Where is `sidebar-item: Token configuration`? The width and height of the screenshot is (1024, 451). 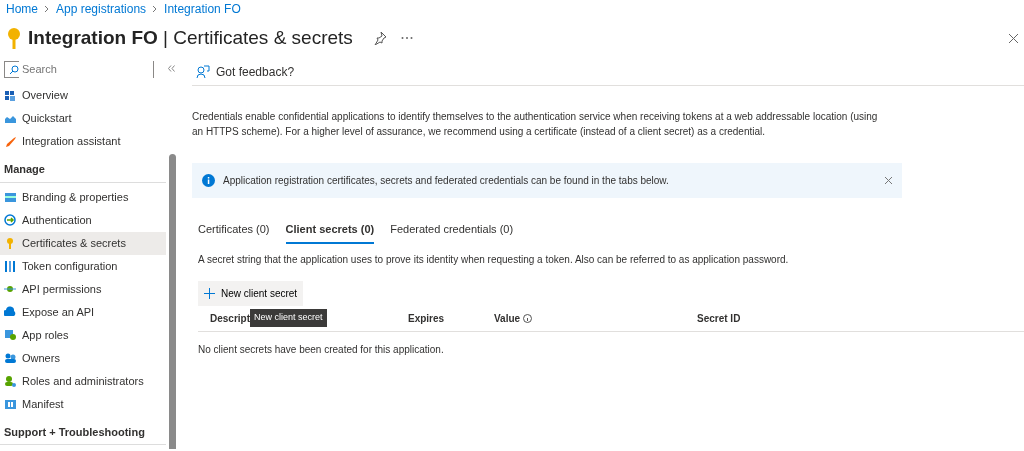 sidebar-item: Token configuration is located at coordinates (83, 266).